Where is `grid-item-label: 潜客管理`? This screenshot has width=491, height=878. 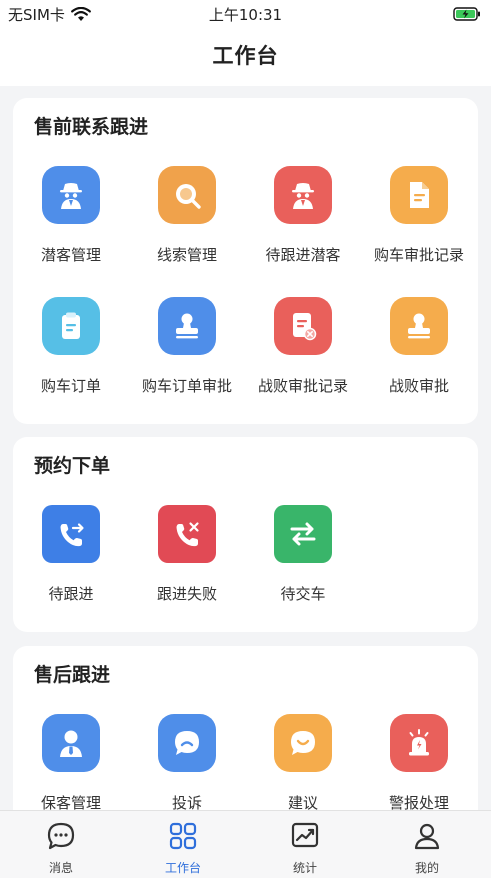
grid-item-label: 潜客管理 is located at coordinates (70, 255).